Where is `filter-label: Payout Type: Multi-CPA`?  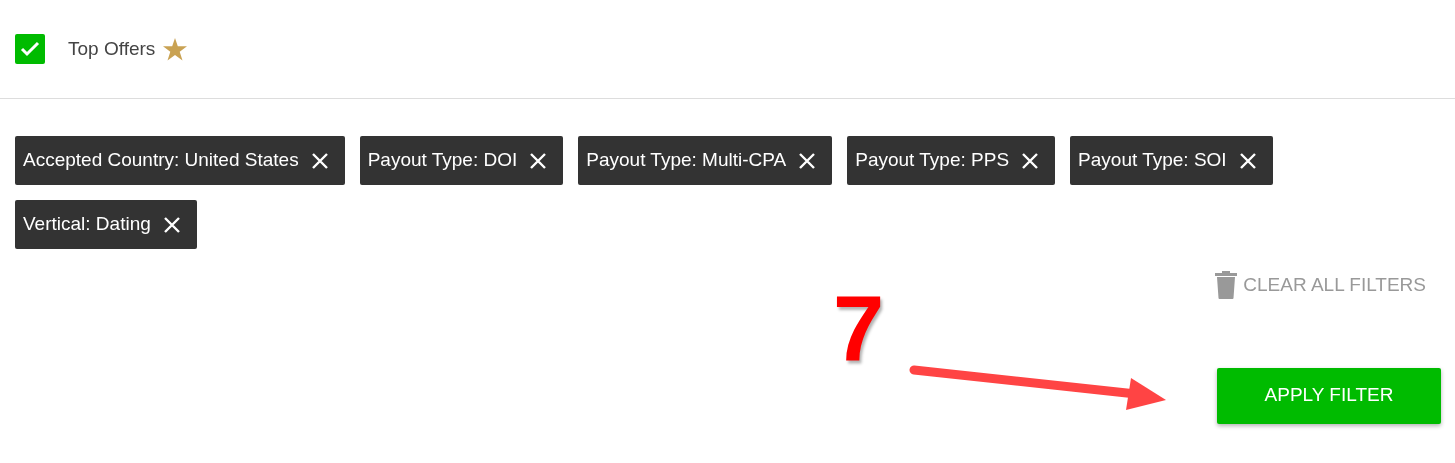
filter-label: Payout Type: Multi-CPA is located at coordinates (686, 160).